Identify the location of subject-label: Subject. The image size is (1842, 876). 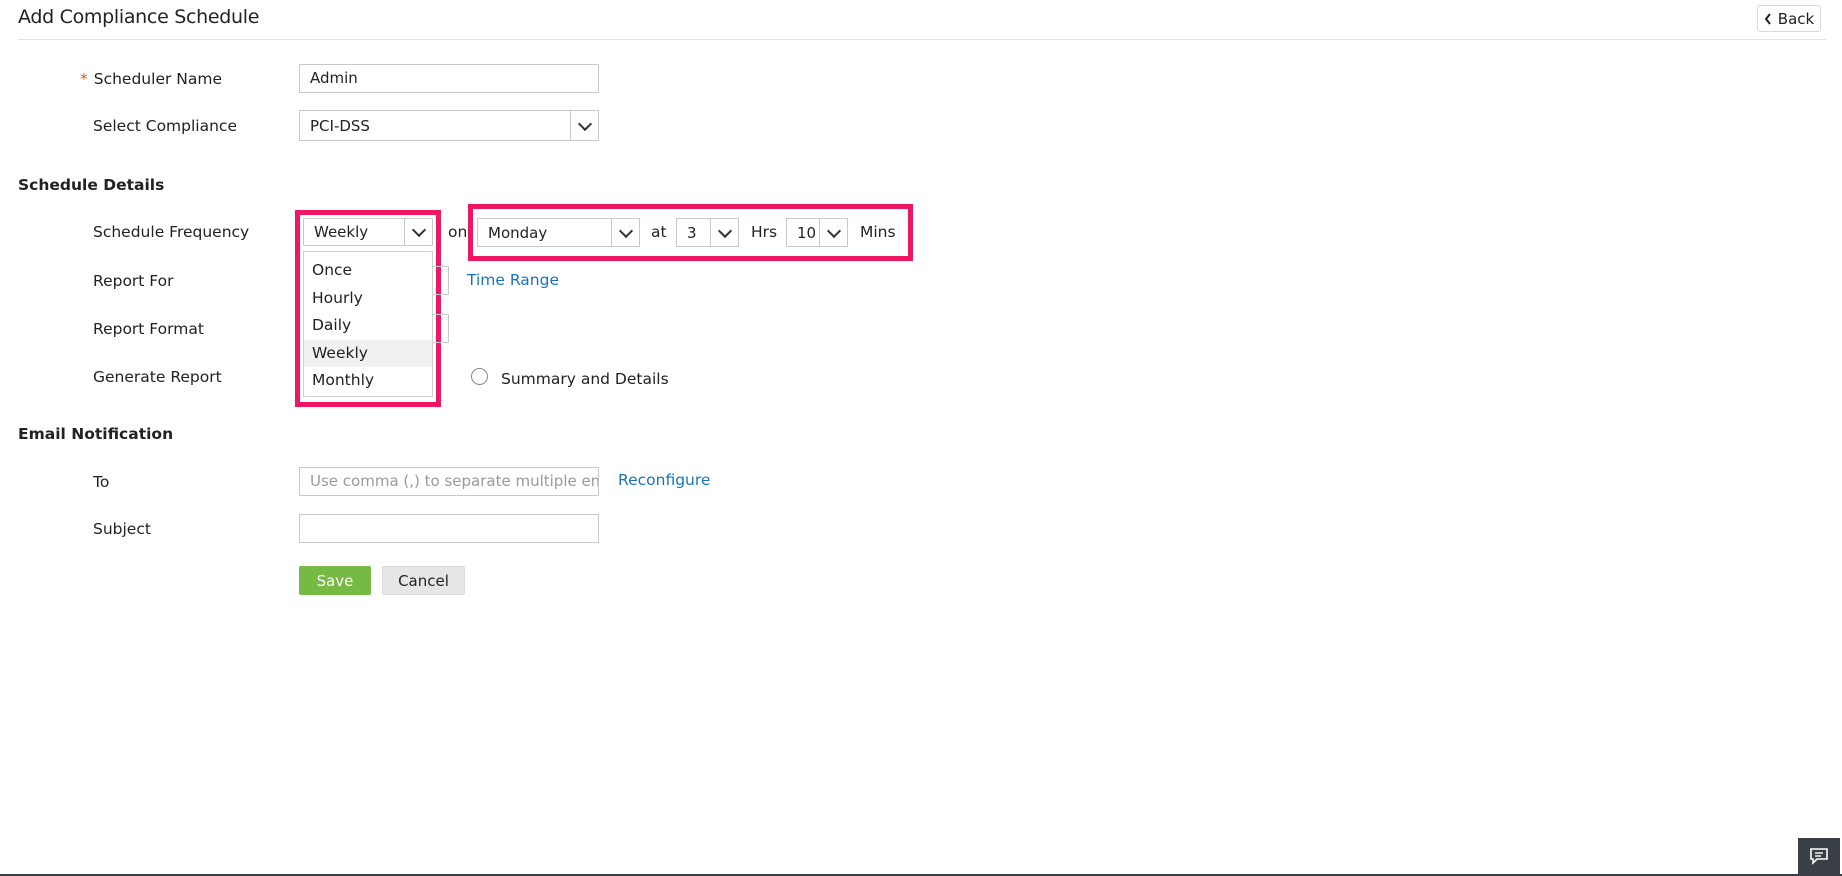
(122, 529).